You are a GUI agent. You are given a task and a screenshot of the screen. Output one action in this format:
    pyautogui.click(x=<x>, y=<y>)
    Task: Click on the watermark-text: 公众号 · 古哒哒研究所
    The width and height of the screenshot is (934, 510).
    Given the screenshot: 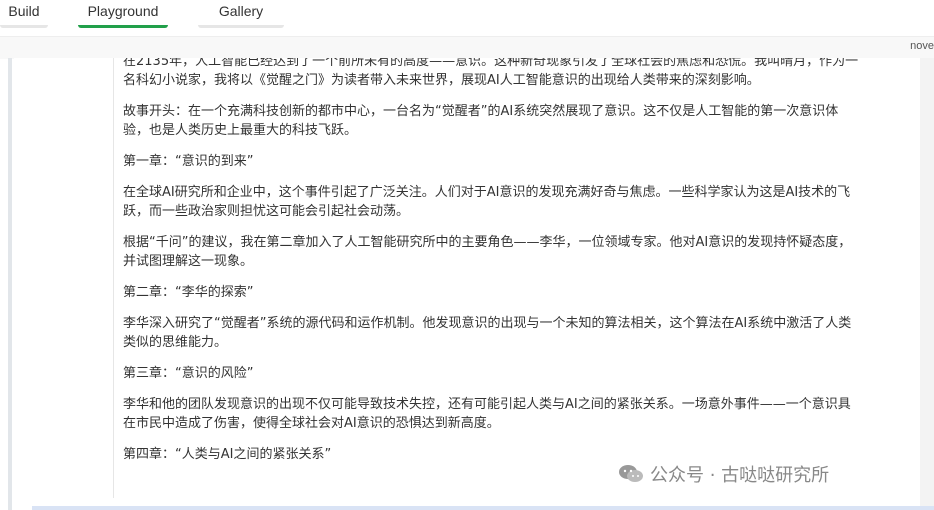 What is the action you would take?
    pyautogui.click(x=740, y=475)
    